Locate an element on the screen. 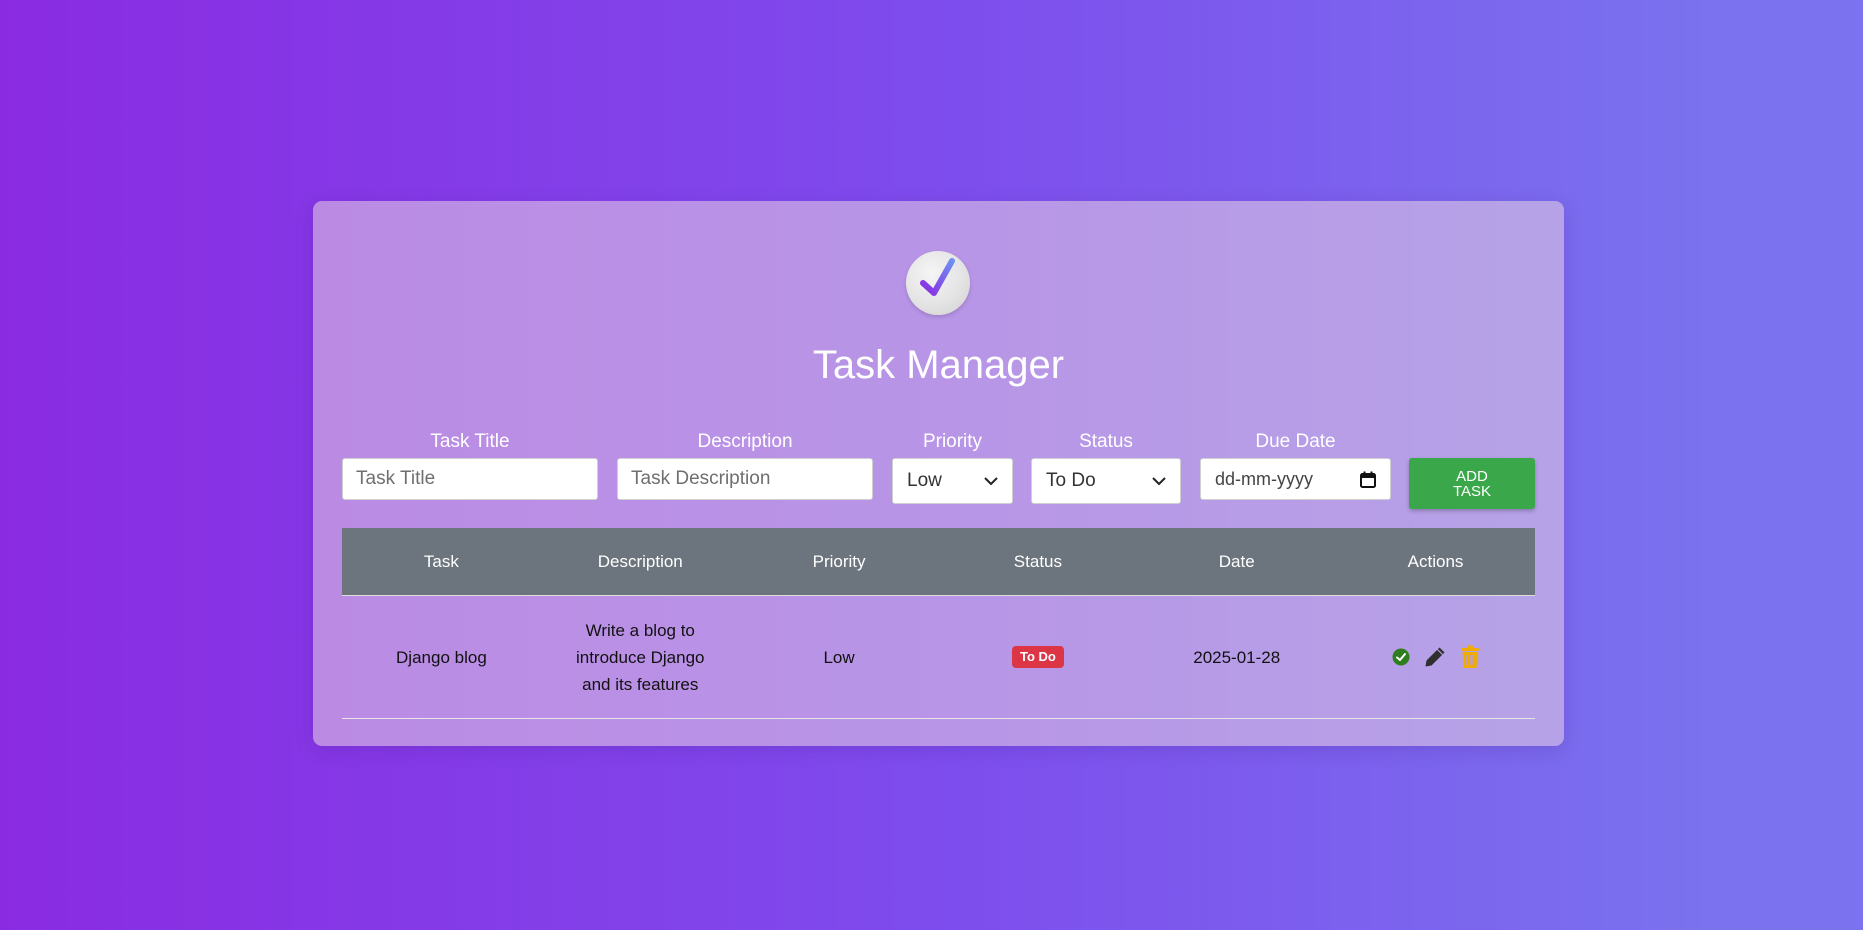  status-select-value: To Do is located at coordinates (1071, 480).